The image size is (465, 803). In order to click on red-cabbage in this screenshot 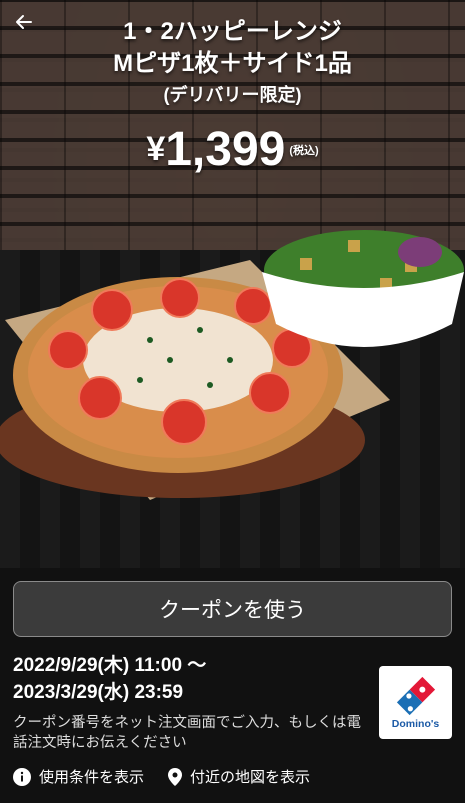, I will do `click(420, 252)`.